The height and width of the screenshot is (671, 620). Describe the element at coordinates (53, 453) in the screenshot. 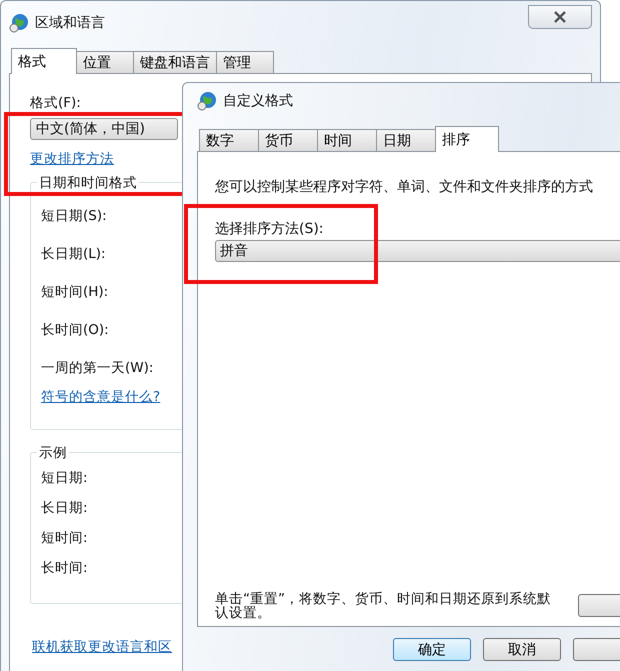

I see `group-title: 示例` at that location.